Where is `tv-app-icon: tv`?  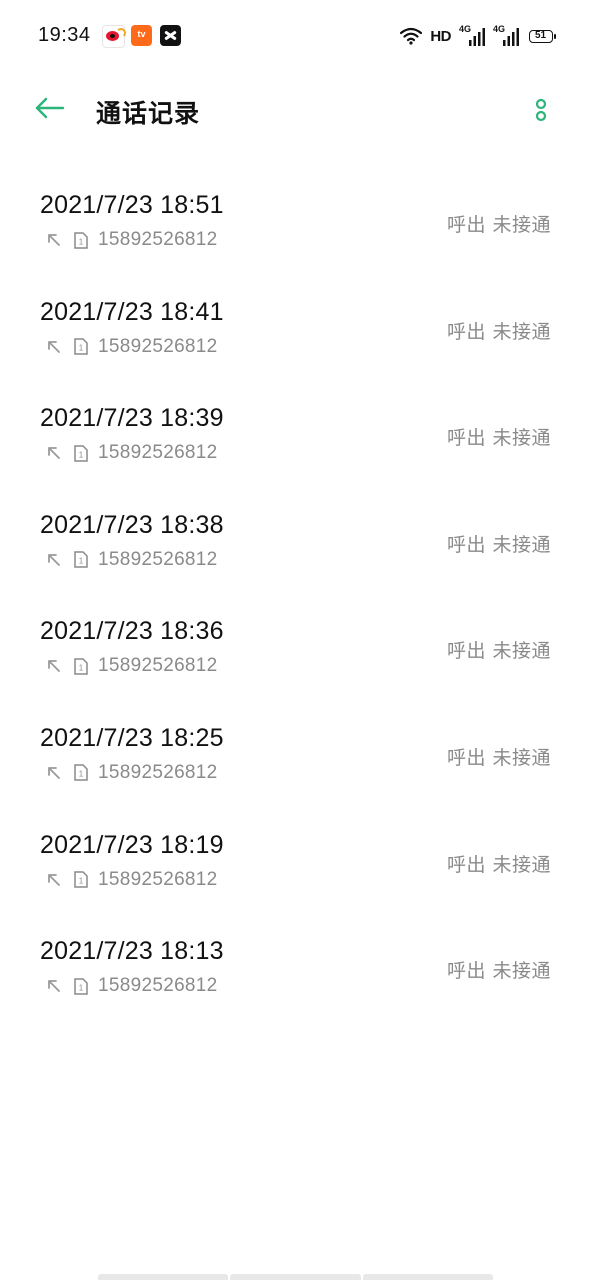 tv-app-icon: tv is located at coordinates (141, 35).